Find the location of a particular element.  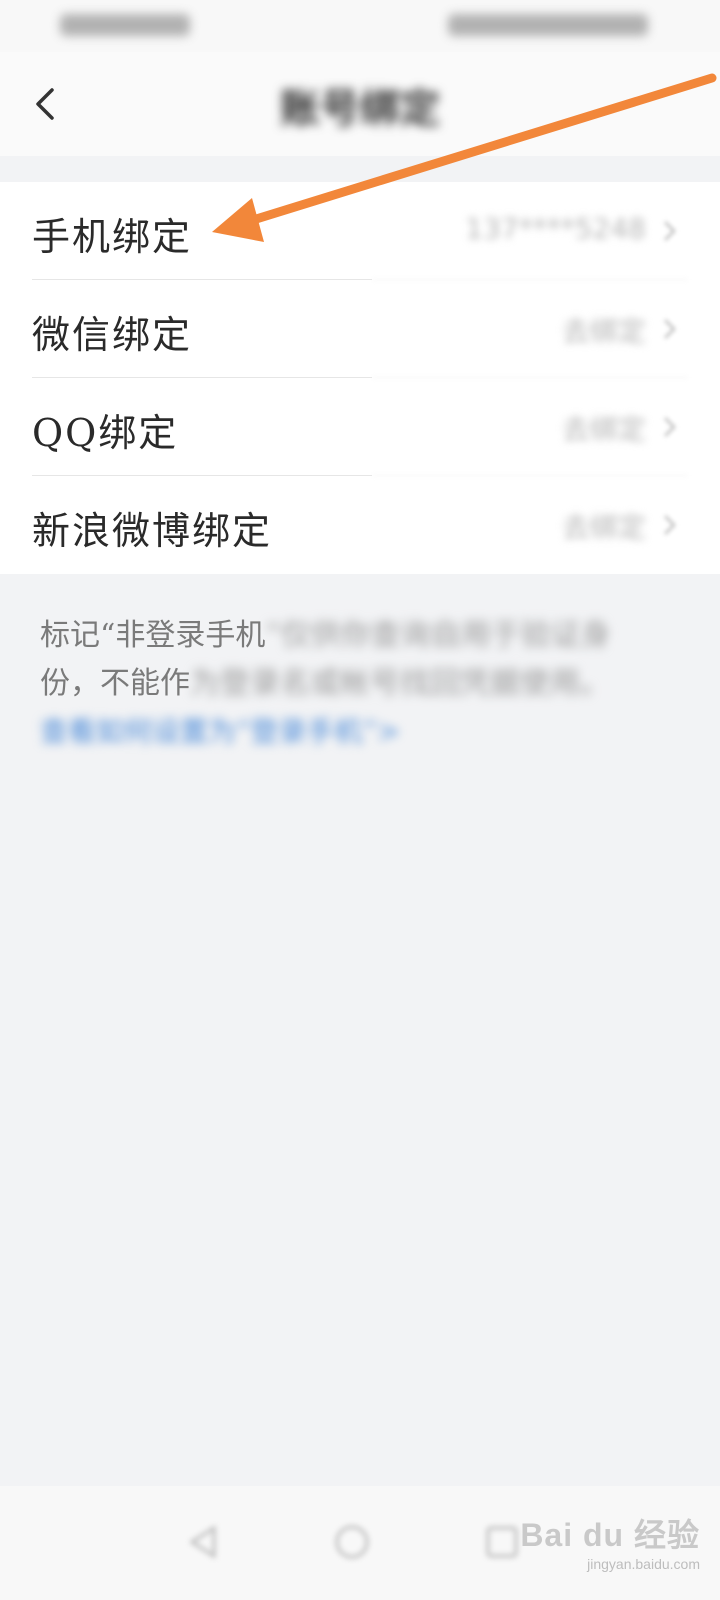

system-nav-bar: Bai du 经验 jingyan.baidu.com is located at coordinates (360, 1543).